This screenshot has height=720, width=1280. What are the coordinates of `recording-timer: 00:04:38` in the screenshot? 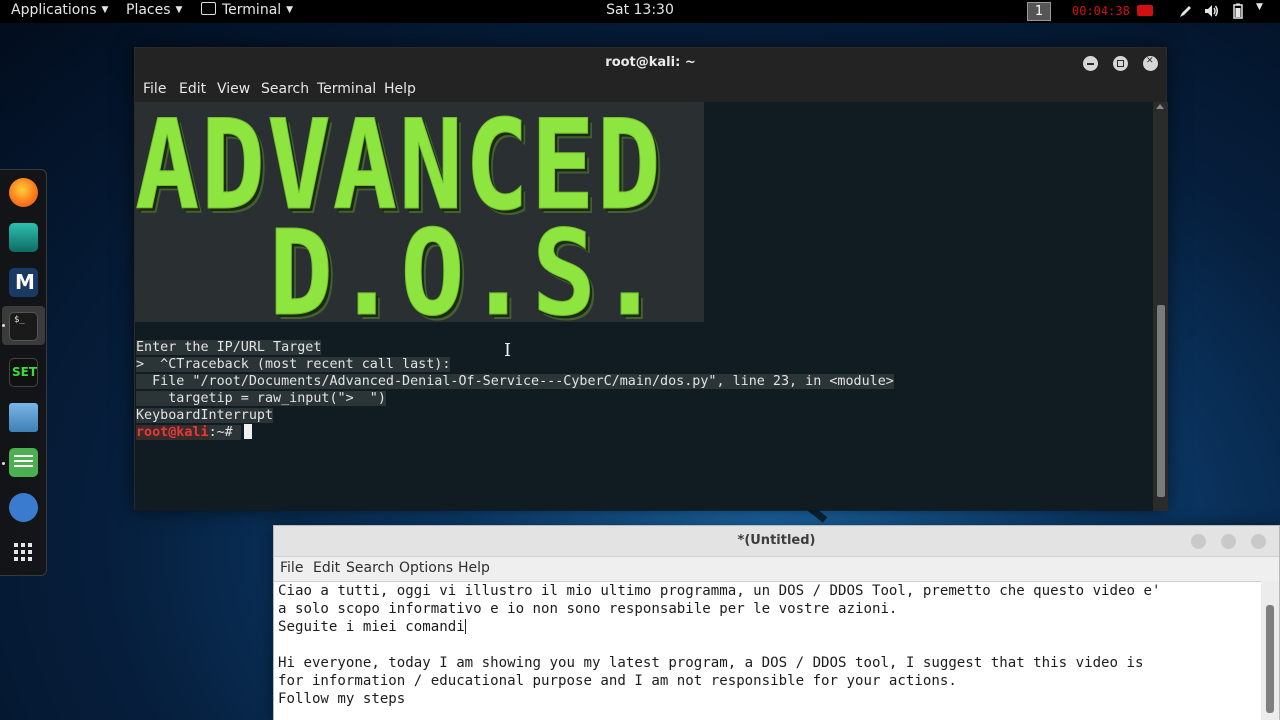 It's located at (1101, 11).